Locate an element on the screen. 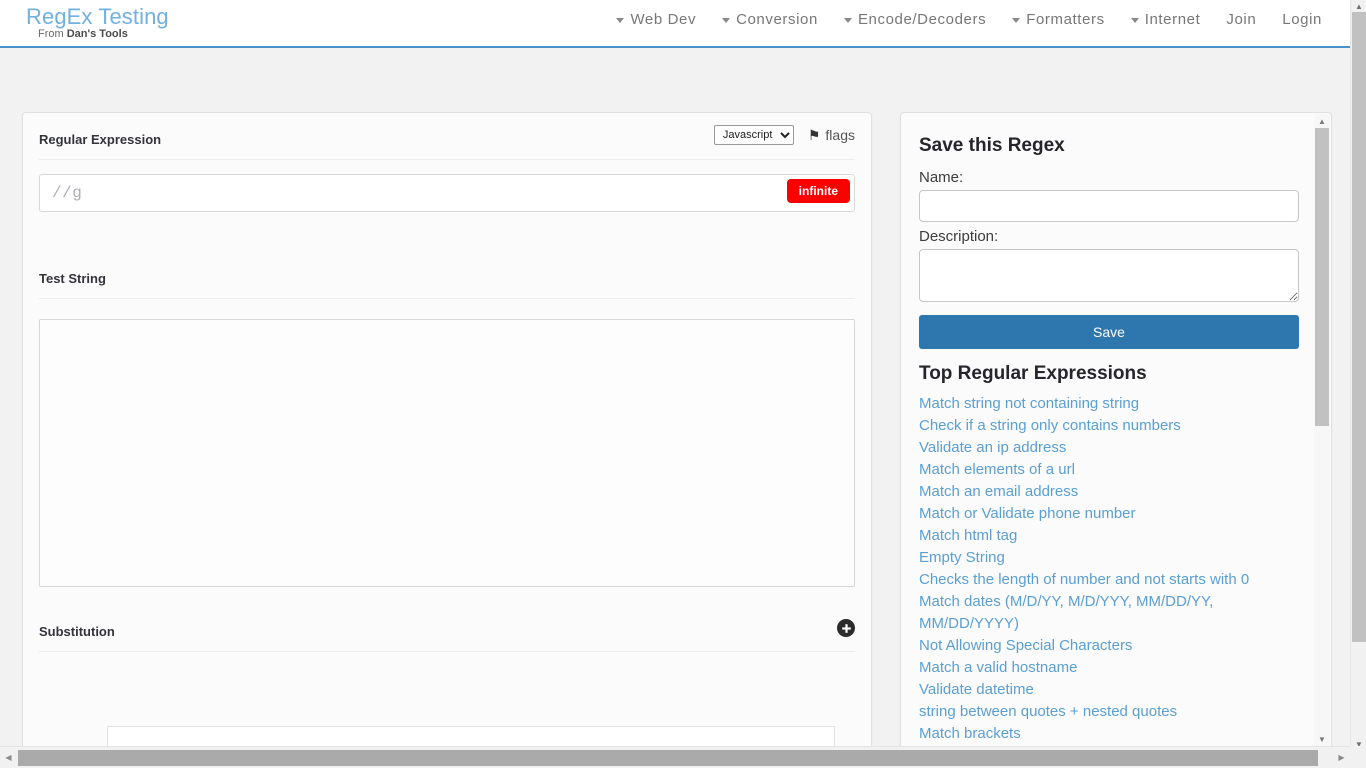 This screenshot has width=1366, height=768. name-label: Name: is located at coordinates (941, 177).